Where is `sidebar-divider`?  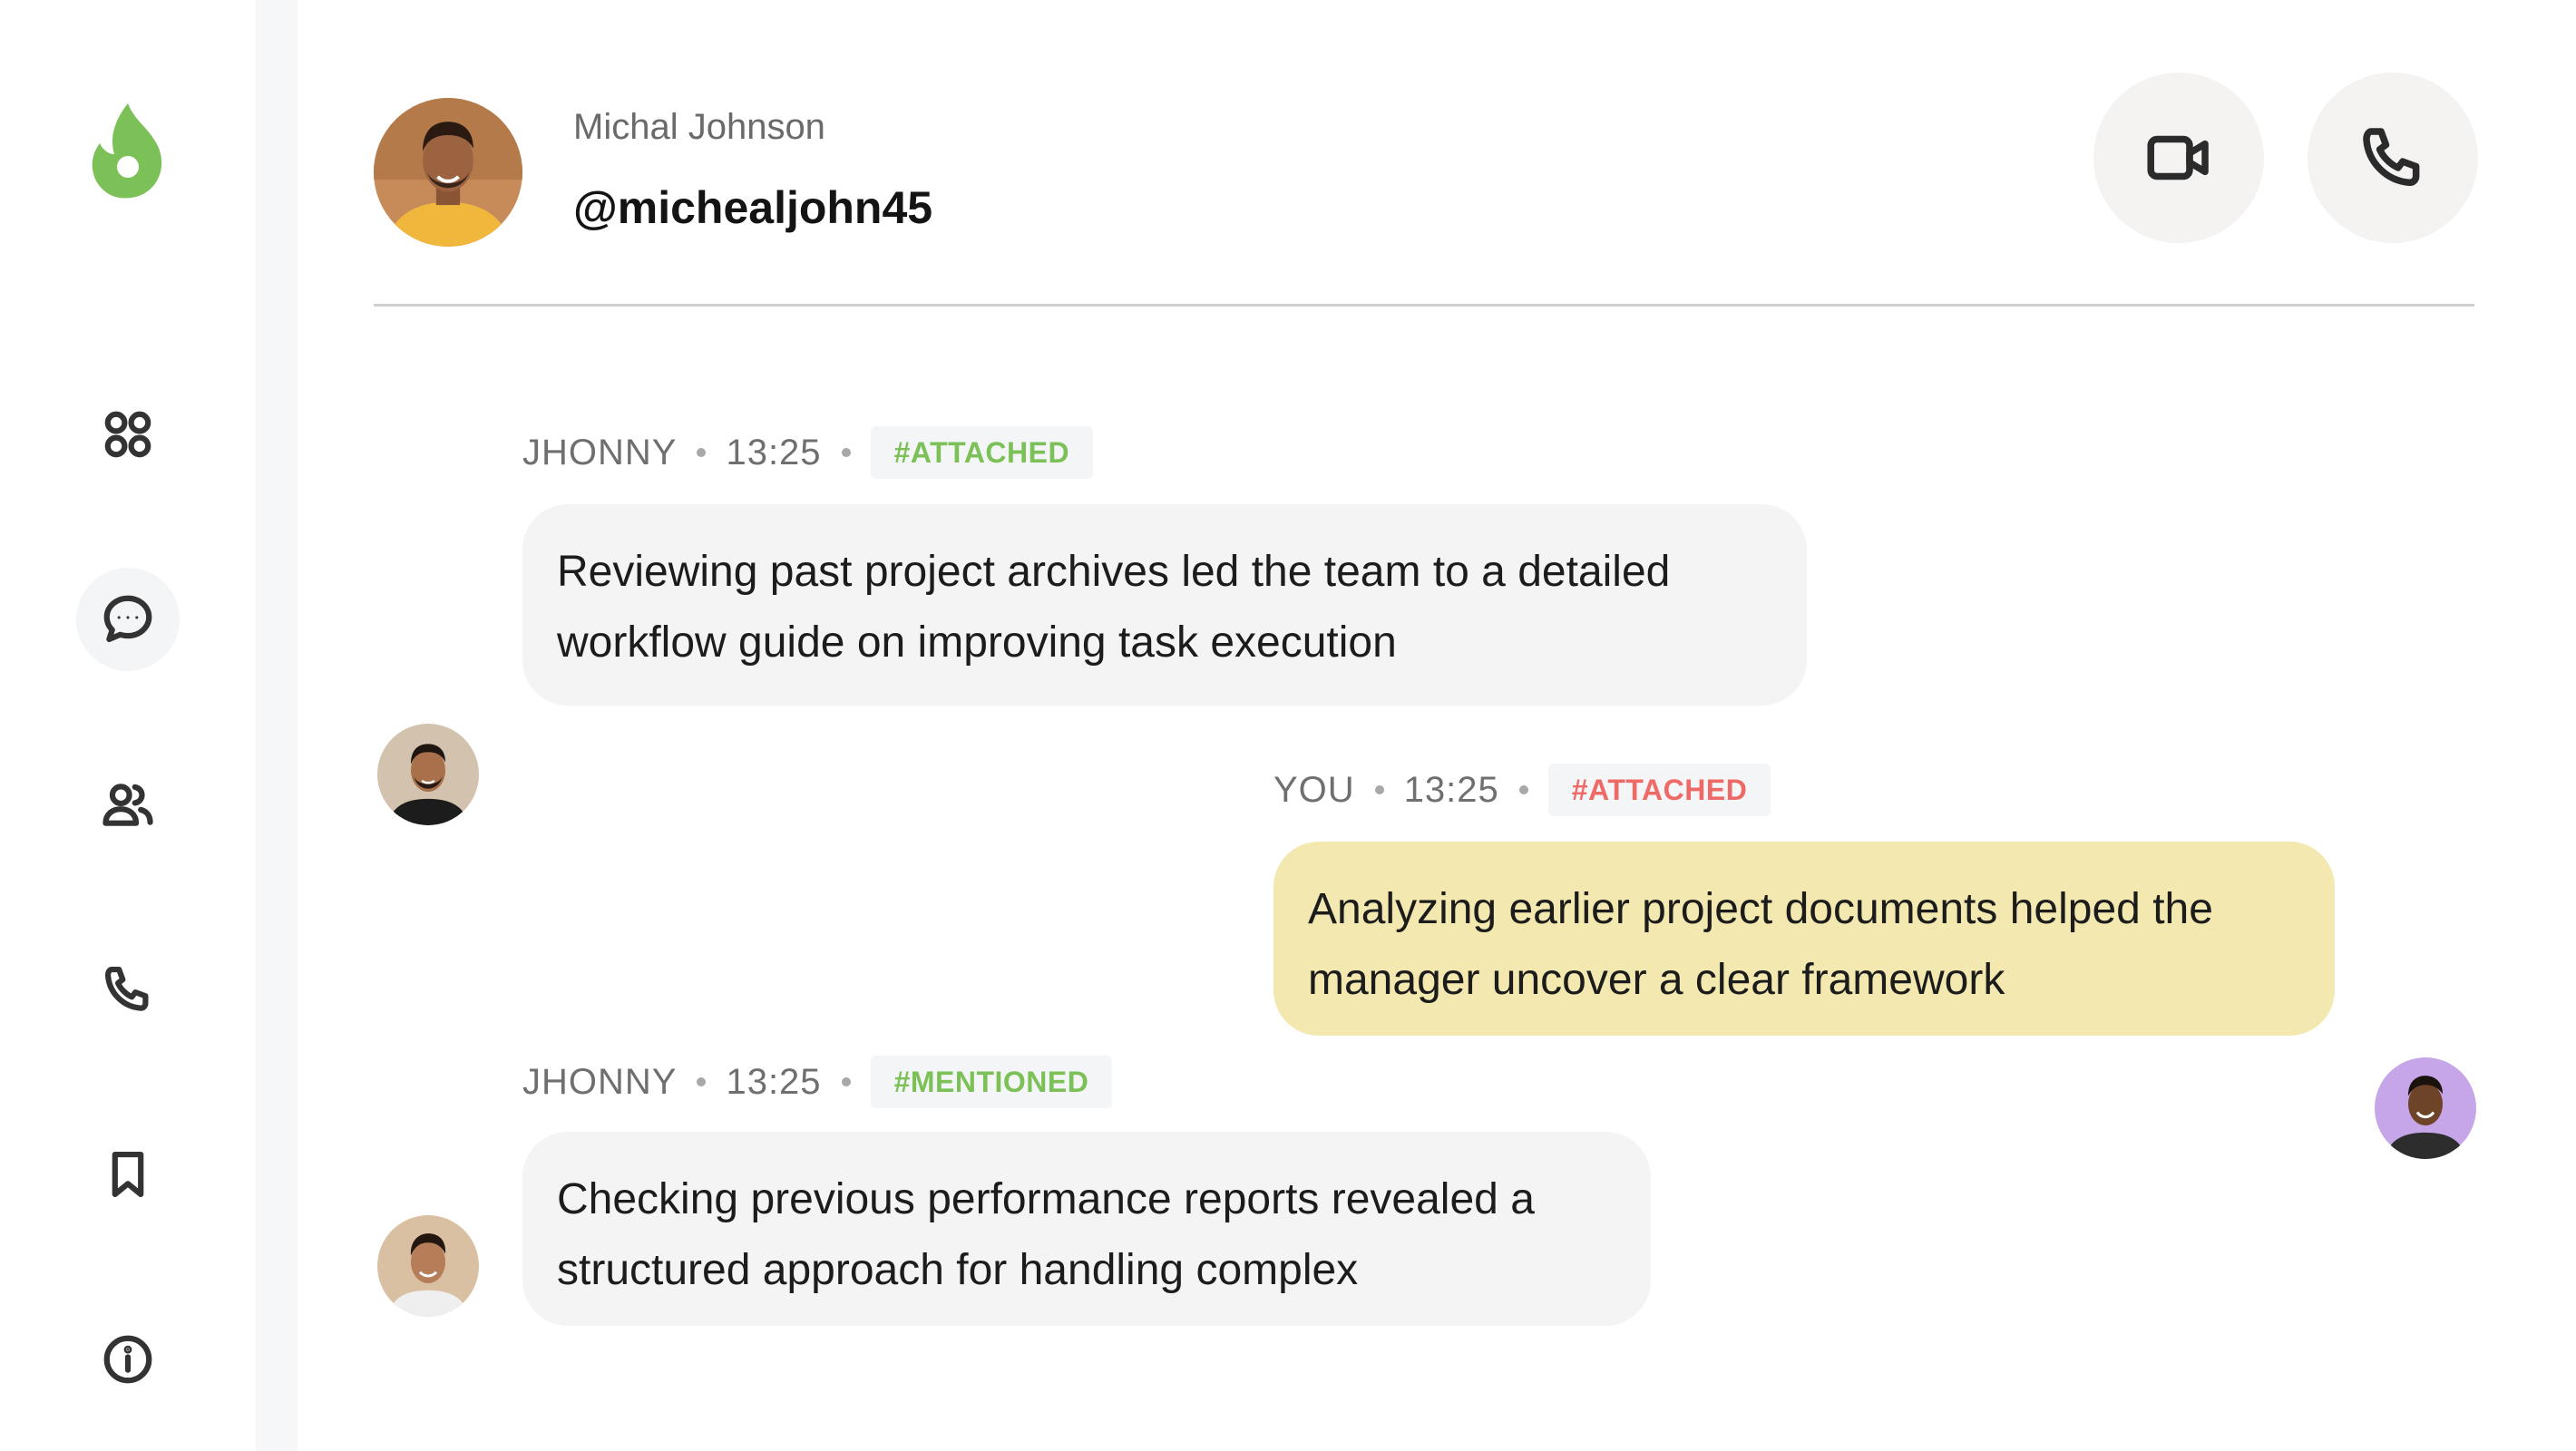
sidebar-divider is located at coordinates (277, 726).